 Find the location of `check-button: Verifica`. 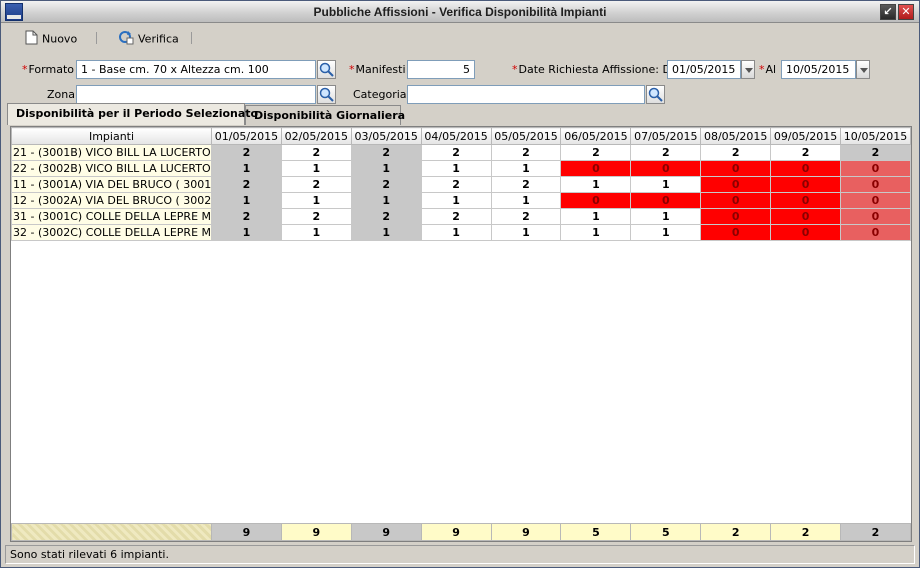

check-button: Verifica is located at coordinates (148, 39).